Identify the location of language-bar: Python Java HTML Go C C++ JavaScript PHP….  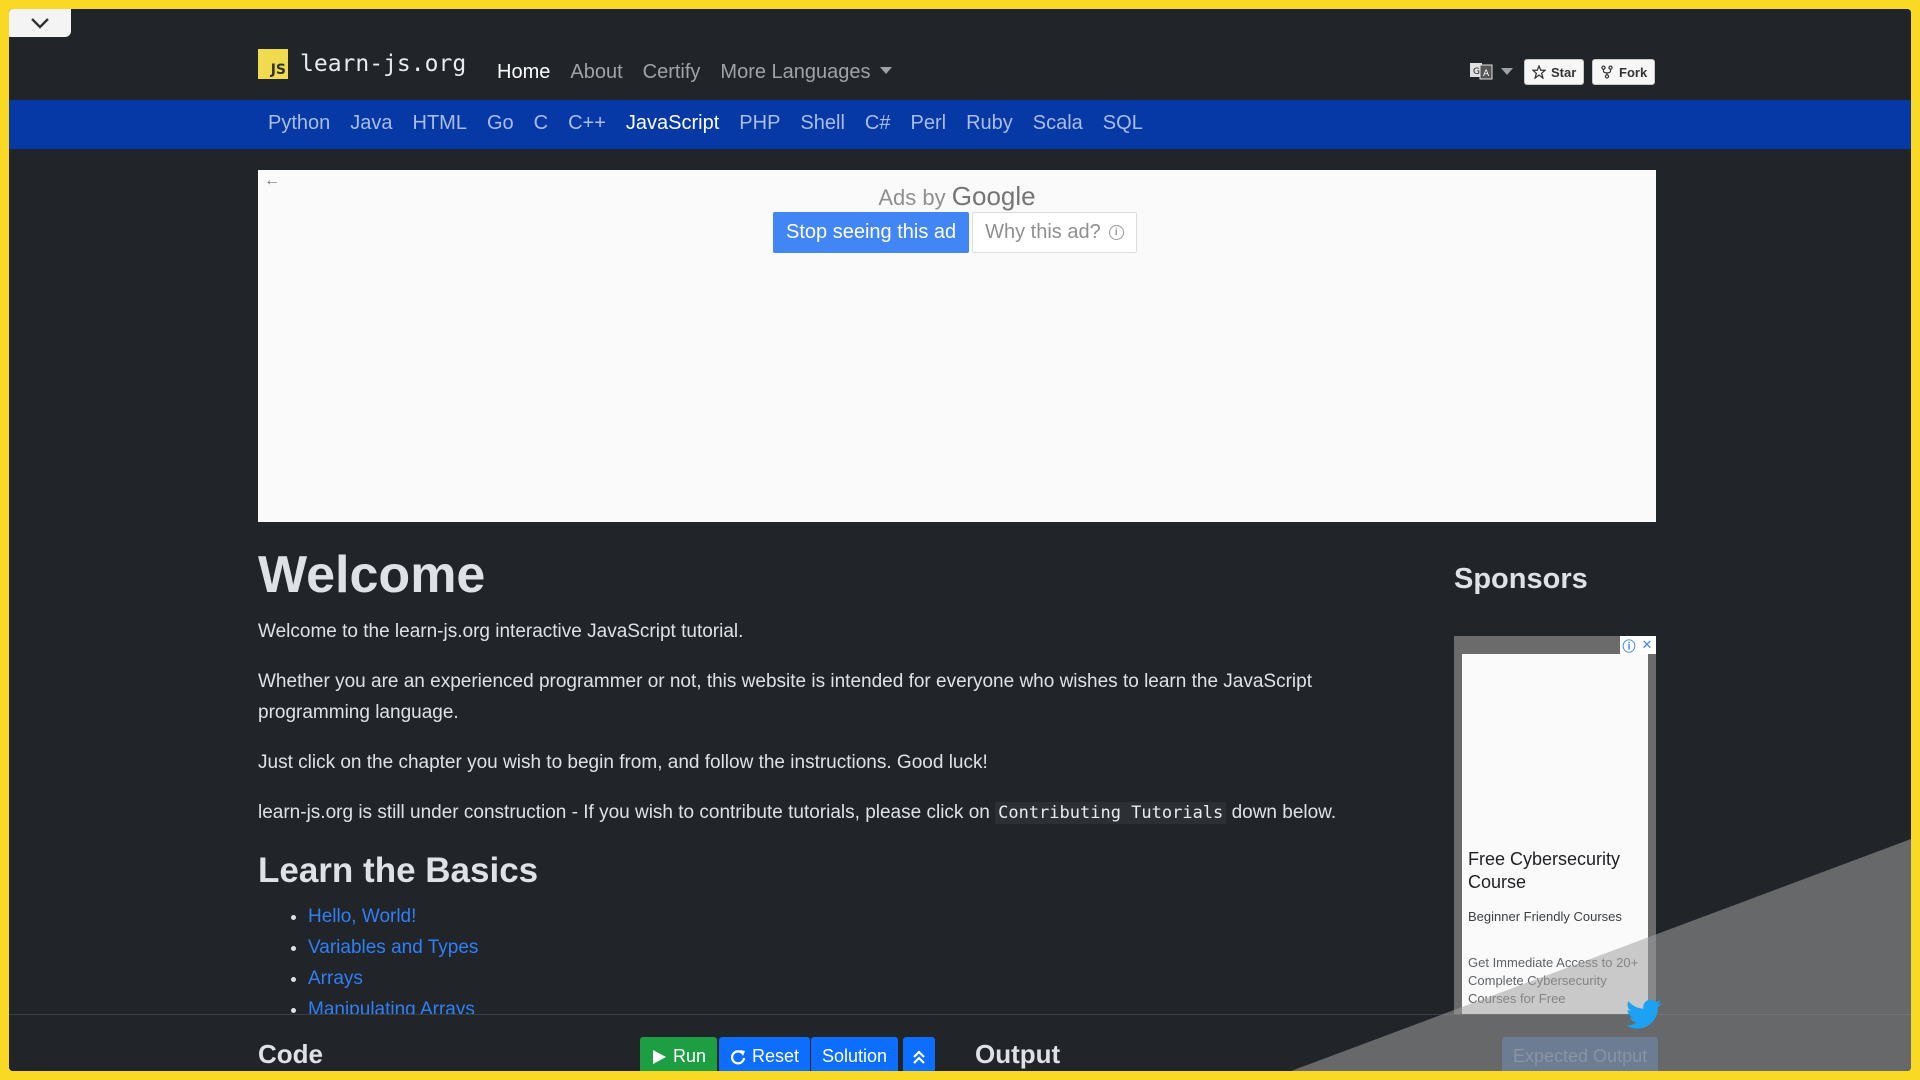
(960, 124).